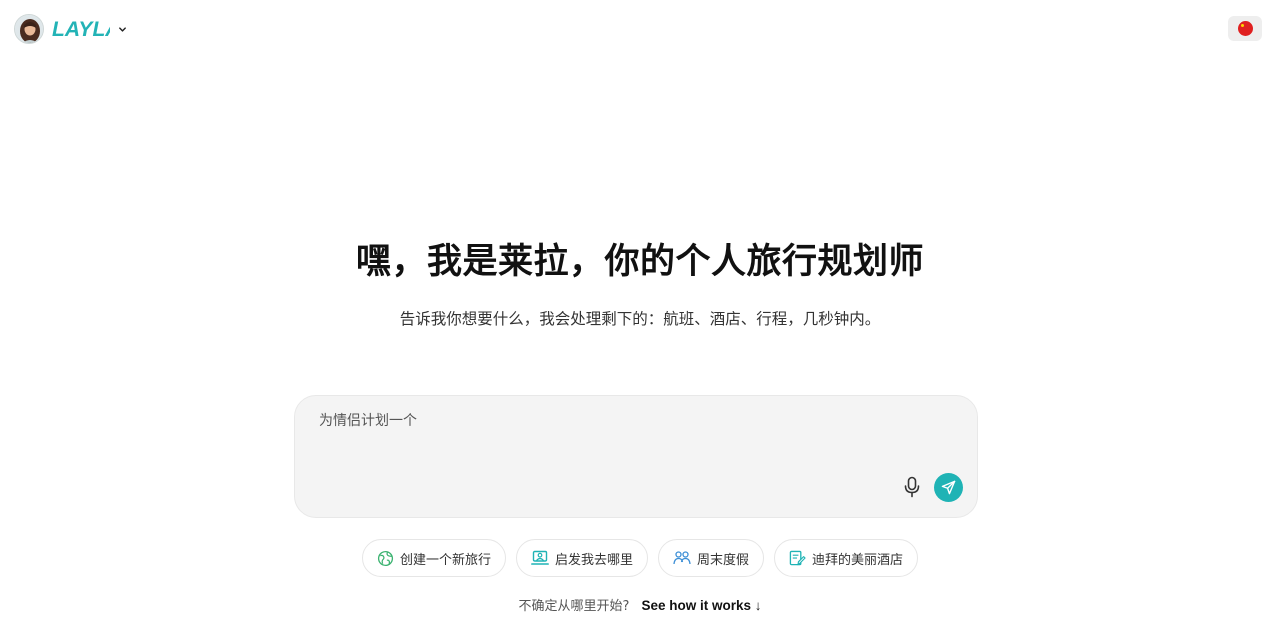 The image size is (1280, 622). I want to click on suggestion-chip-new-trip: 创建一个新旅行, so click(433, 558).